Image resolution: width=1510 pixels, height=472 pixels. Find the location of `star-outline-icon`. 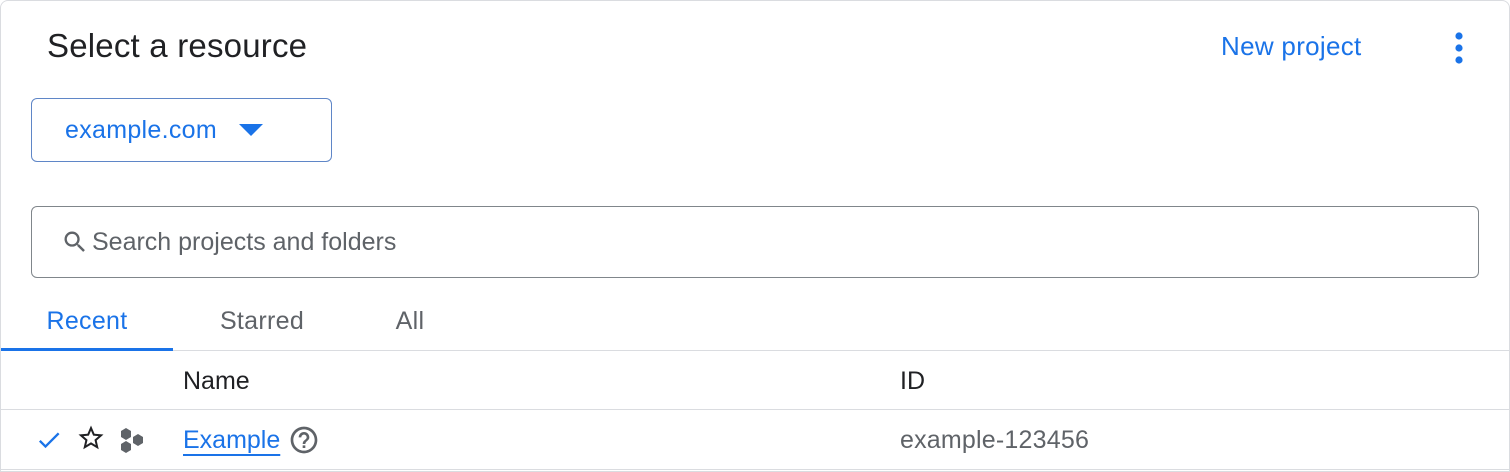

star-outline-icon is located at coordinates (91, 440).